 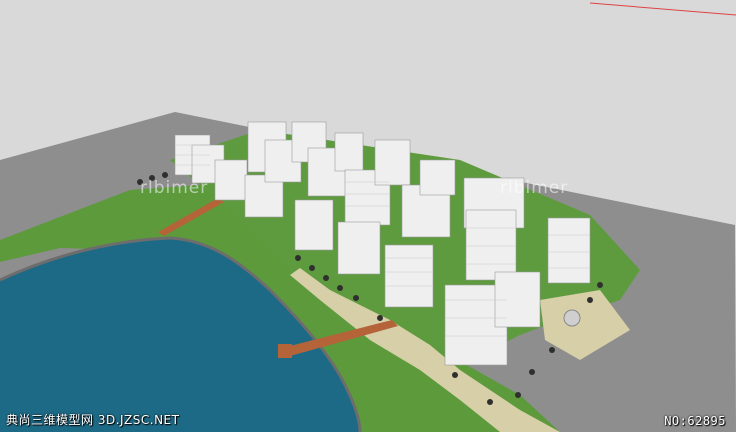 What do you see at coordinates (93, 420) in the screenshot?
I see `site-caption: 典尚三维模型网 3D.JZSC.NET` at bounding box center [93, 420].